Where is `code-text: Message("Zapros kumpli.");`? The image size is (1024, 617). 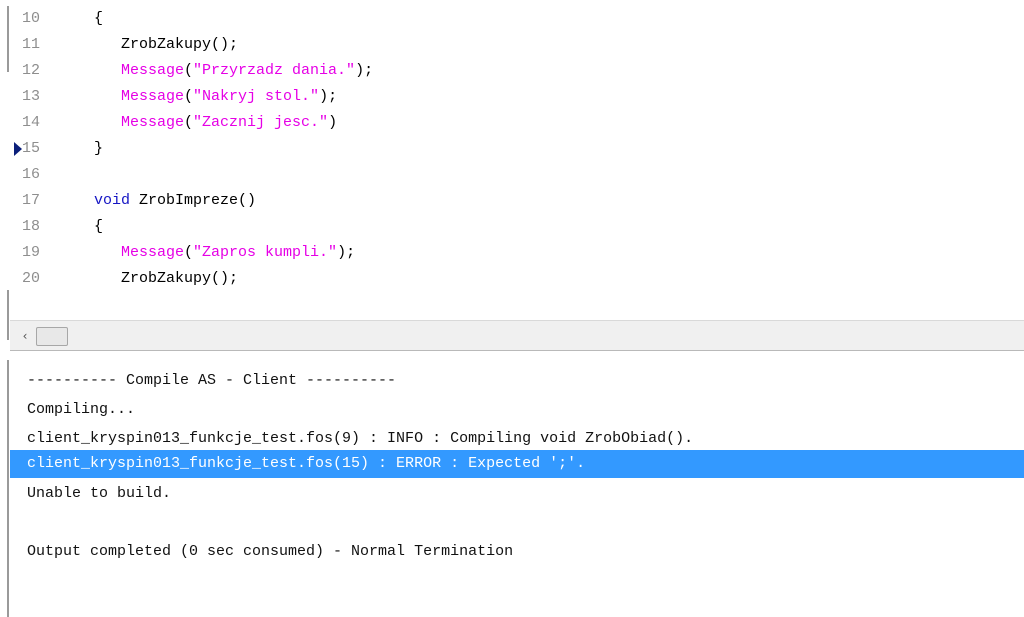
code-text: Message("Zapros kumpli."); is located at coordinates (224, 253).